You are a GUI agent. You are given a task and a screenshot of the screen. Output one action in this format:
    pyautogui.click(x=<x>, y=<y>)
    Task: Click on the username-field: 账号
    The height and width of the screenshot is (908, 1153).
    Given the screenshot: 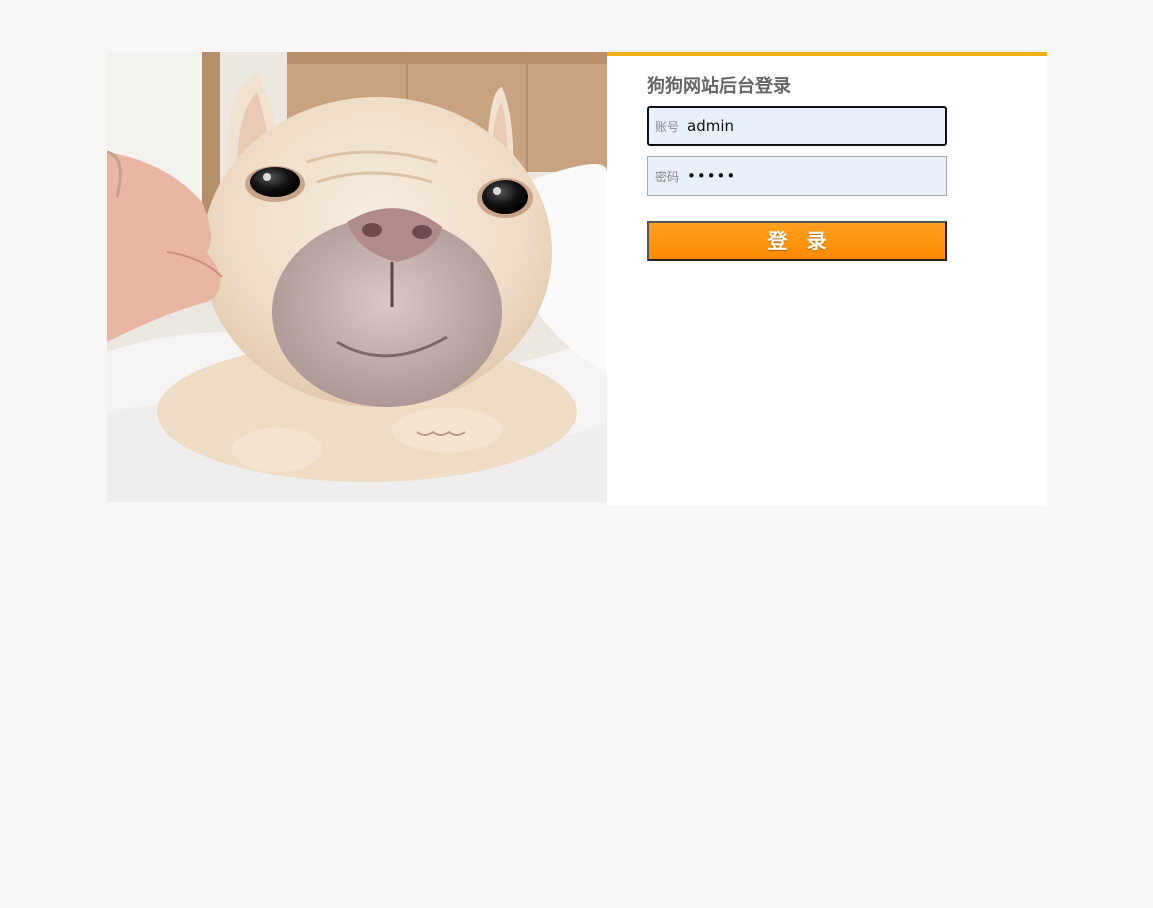 What is the action you would take?
    pyautogui.click(x=797, y=126)
    